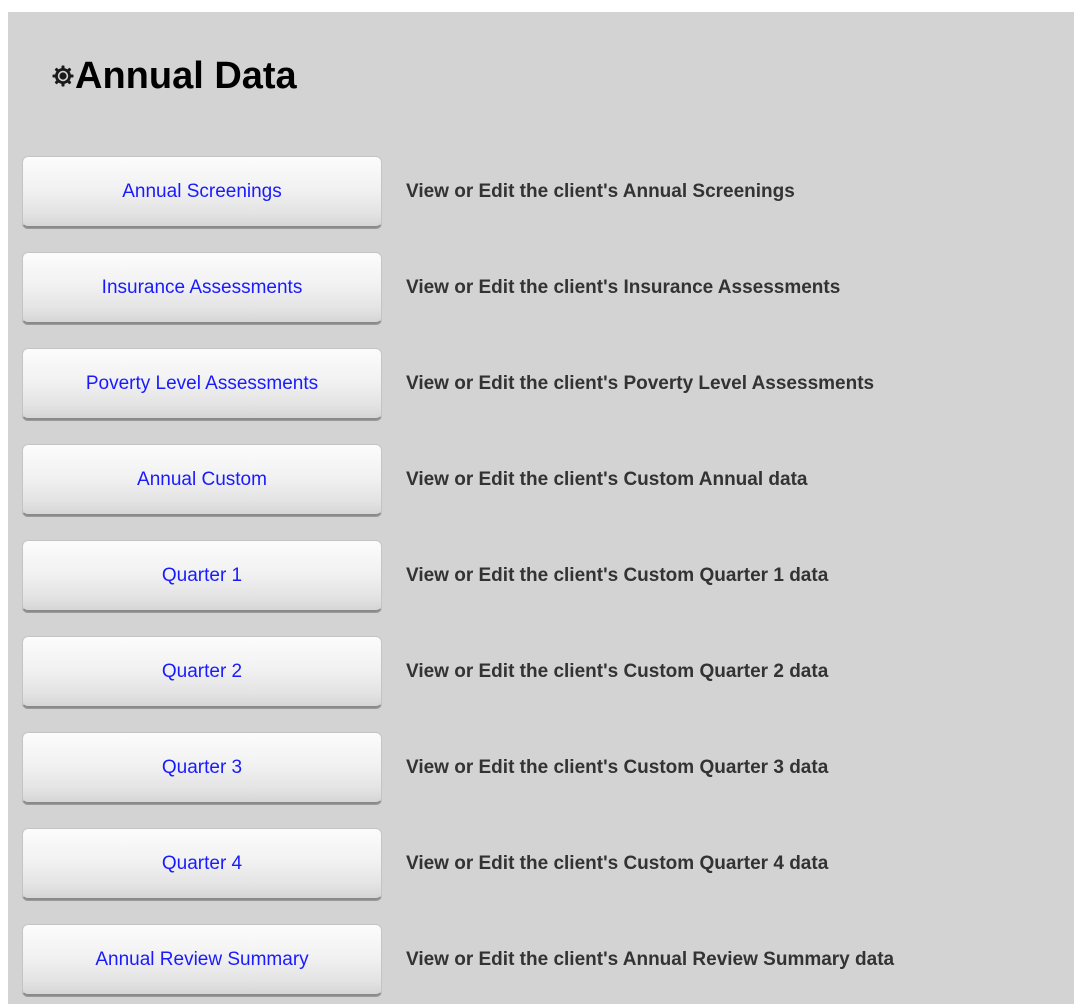 The height and width of the screenshot is (1004, 1074). I want to click on quarter-1-button: Quarter 1, so click(202, 576).